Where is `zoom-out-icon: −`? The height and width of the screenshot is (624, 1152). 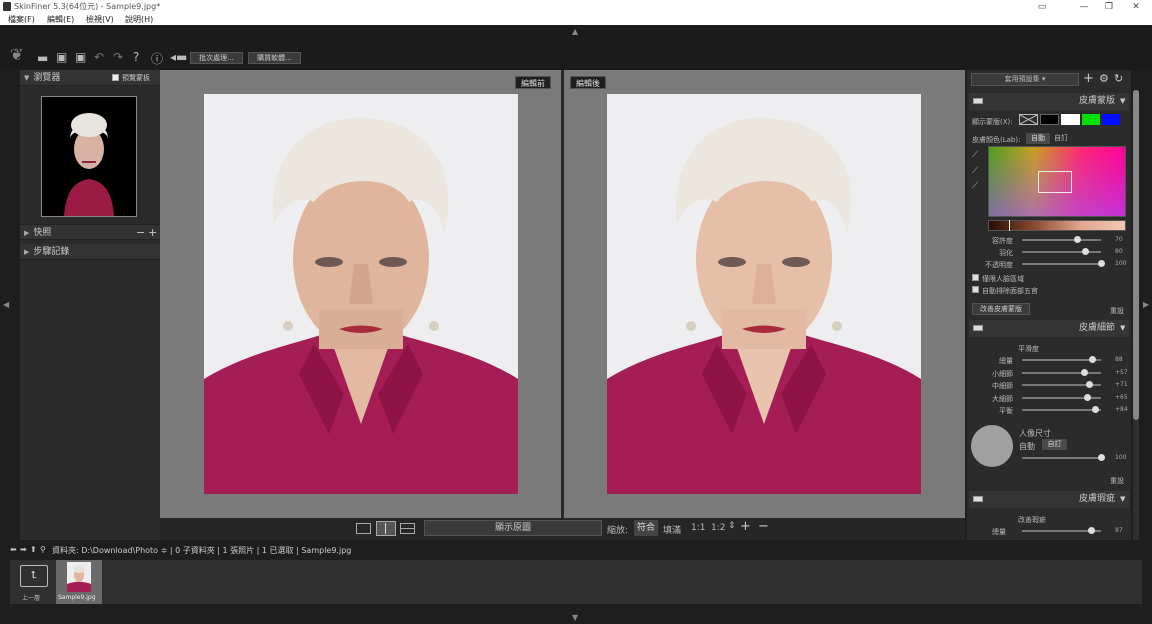
zoom-out-icon: − is located at coordinates (763, 526).